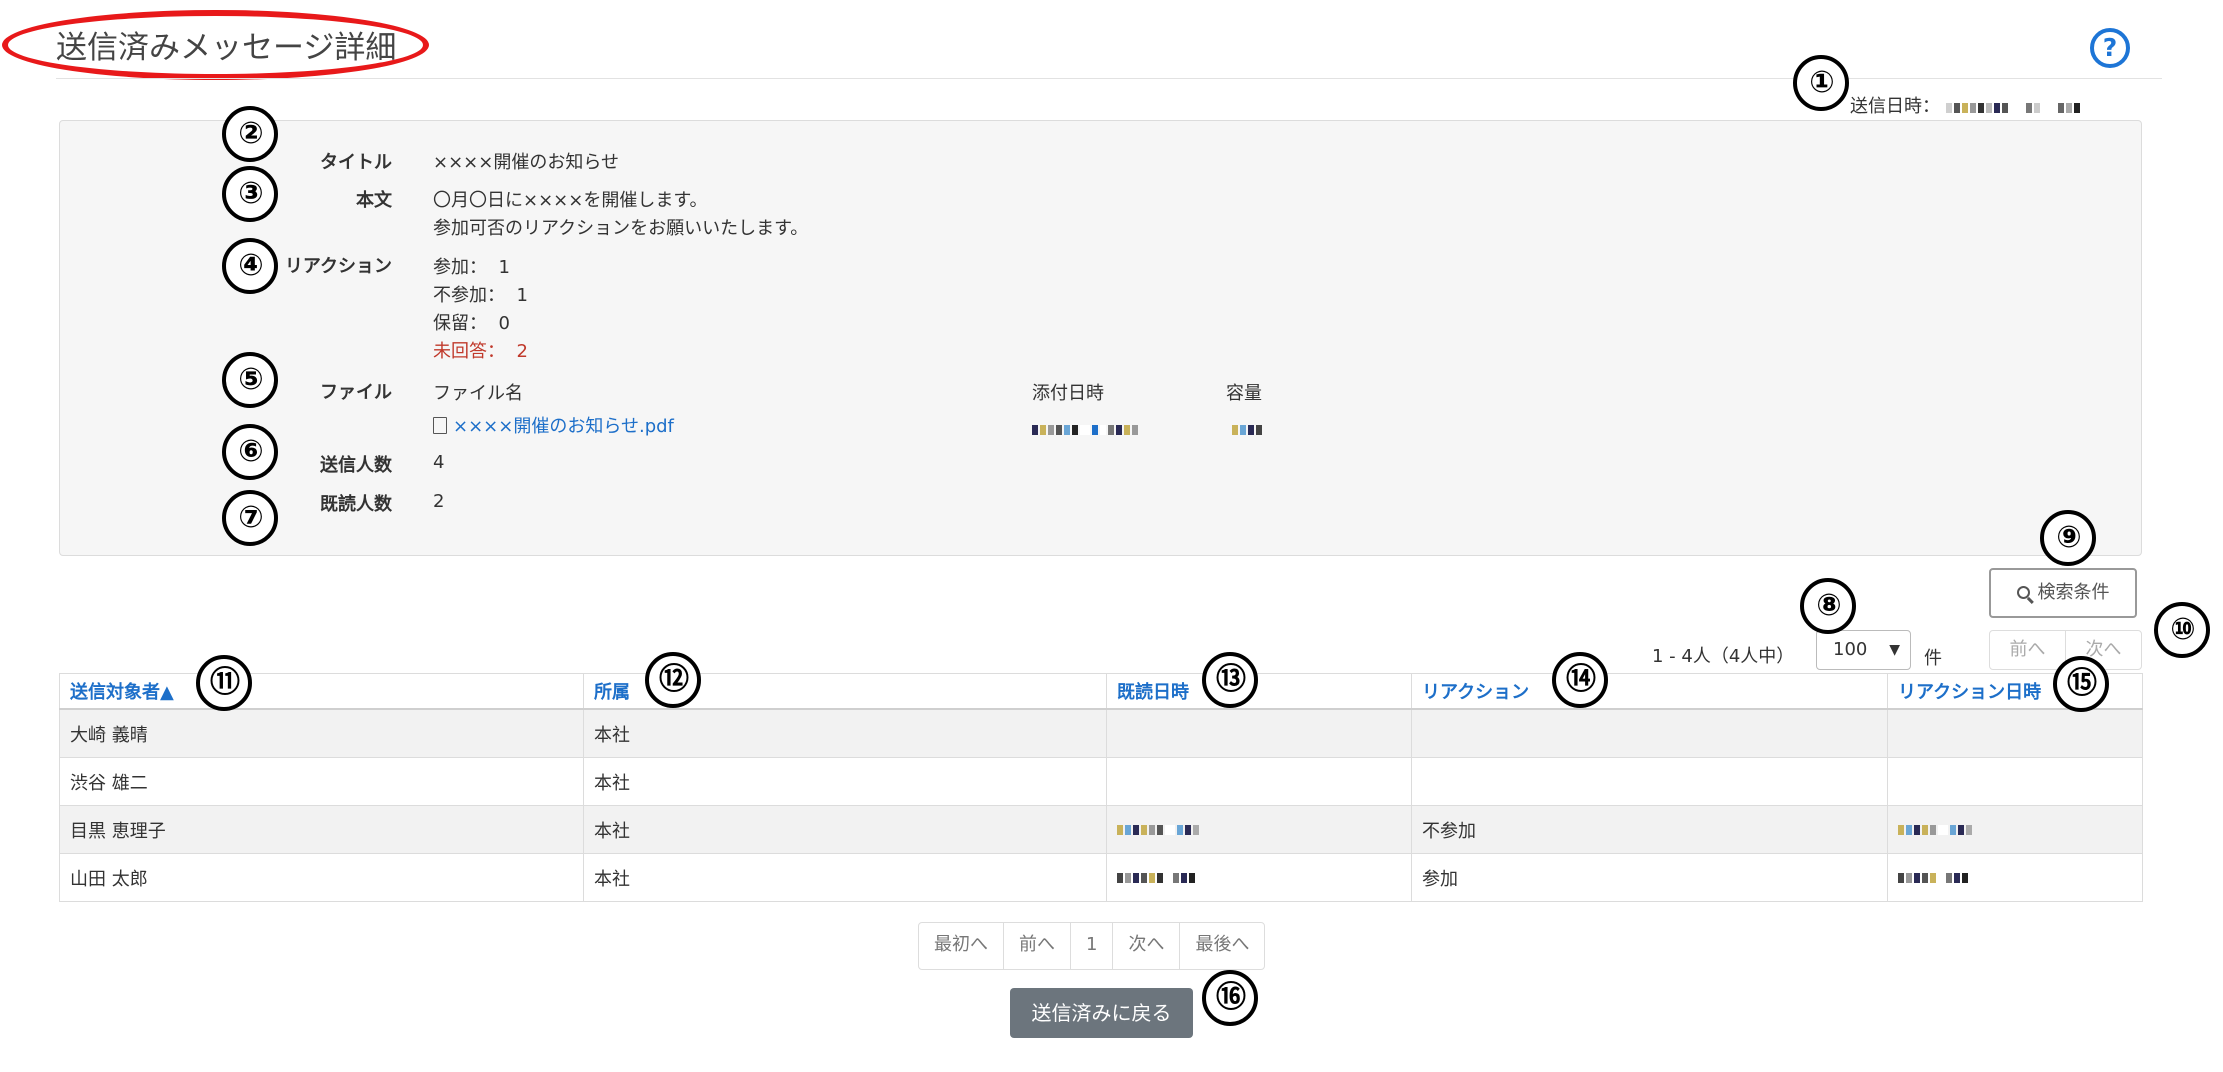 The width and height of the screenshot is (2223, 1072). Describe the element at coordinates (469, 351) in the screenshot. I see `reaction-unanswered-label: 未回答：` at that location.